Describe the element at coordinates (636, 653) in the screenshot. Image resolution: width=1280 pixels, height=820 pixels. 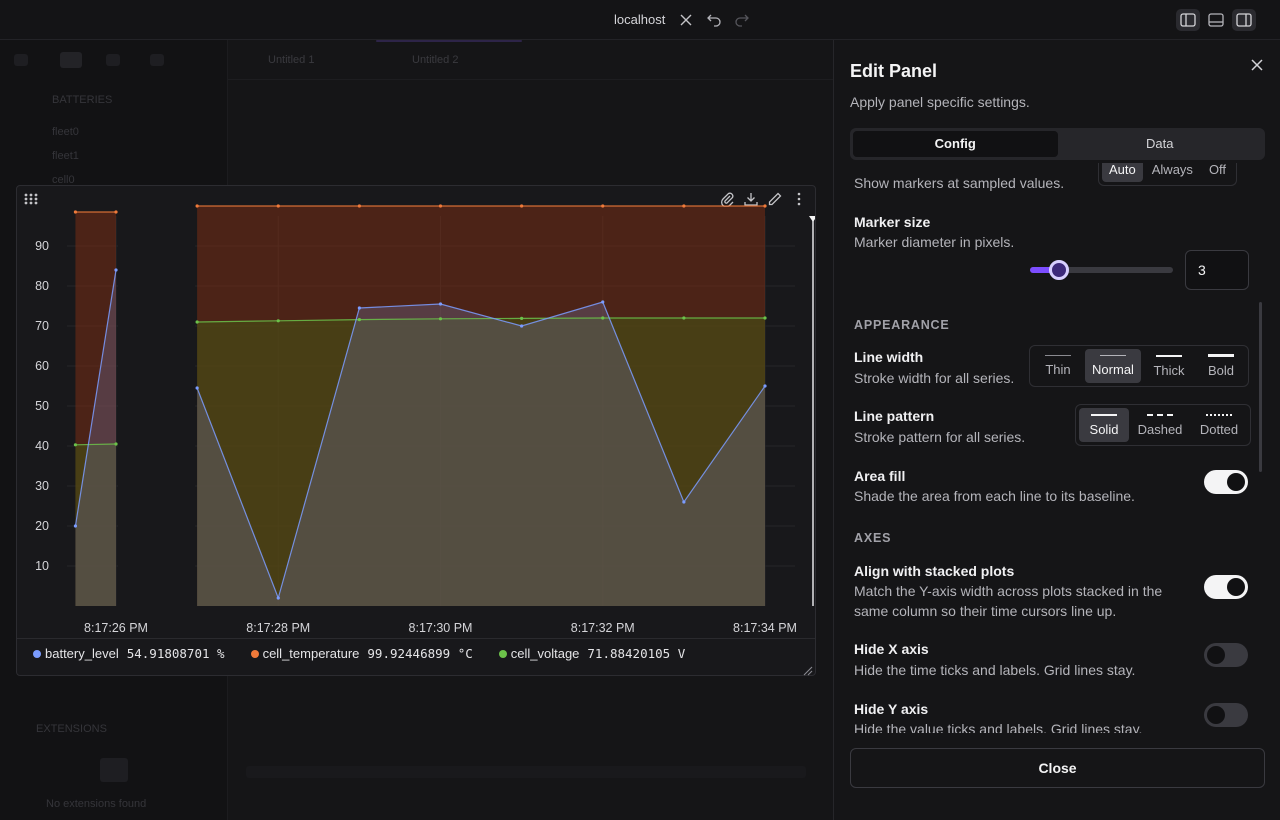
I see `legend-series-value: 71.88420105 V` at that location.